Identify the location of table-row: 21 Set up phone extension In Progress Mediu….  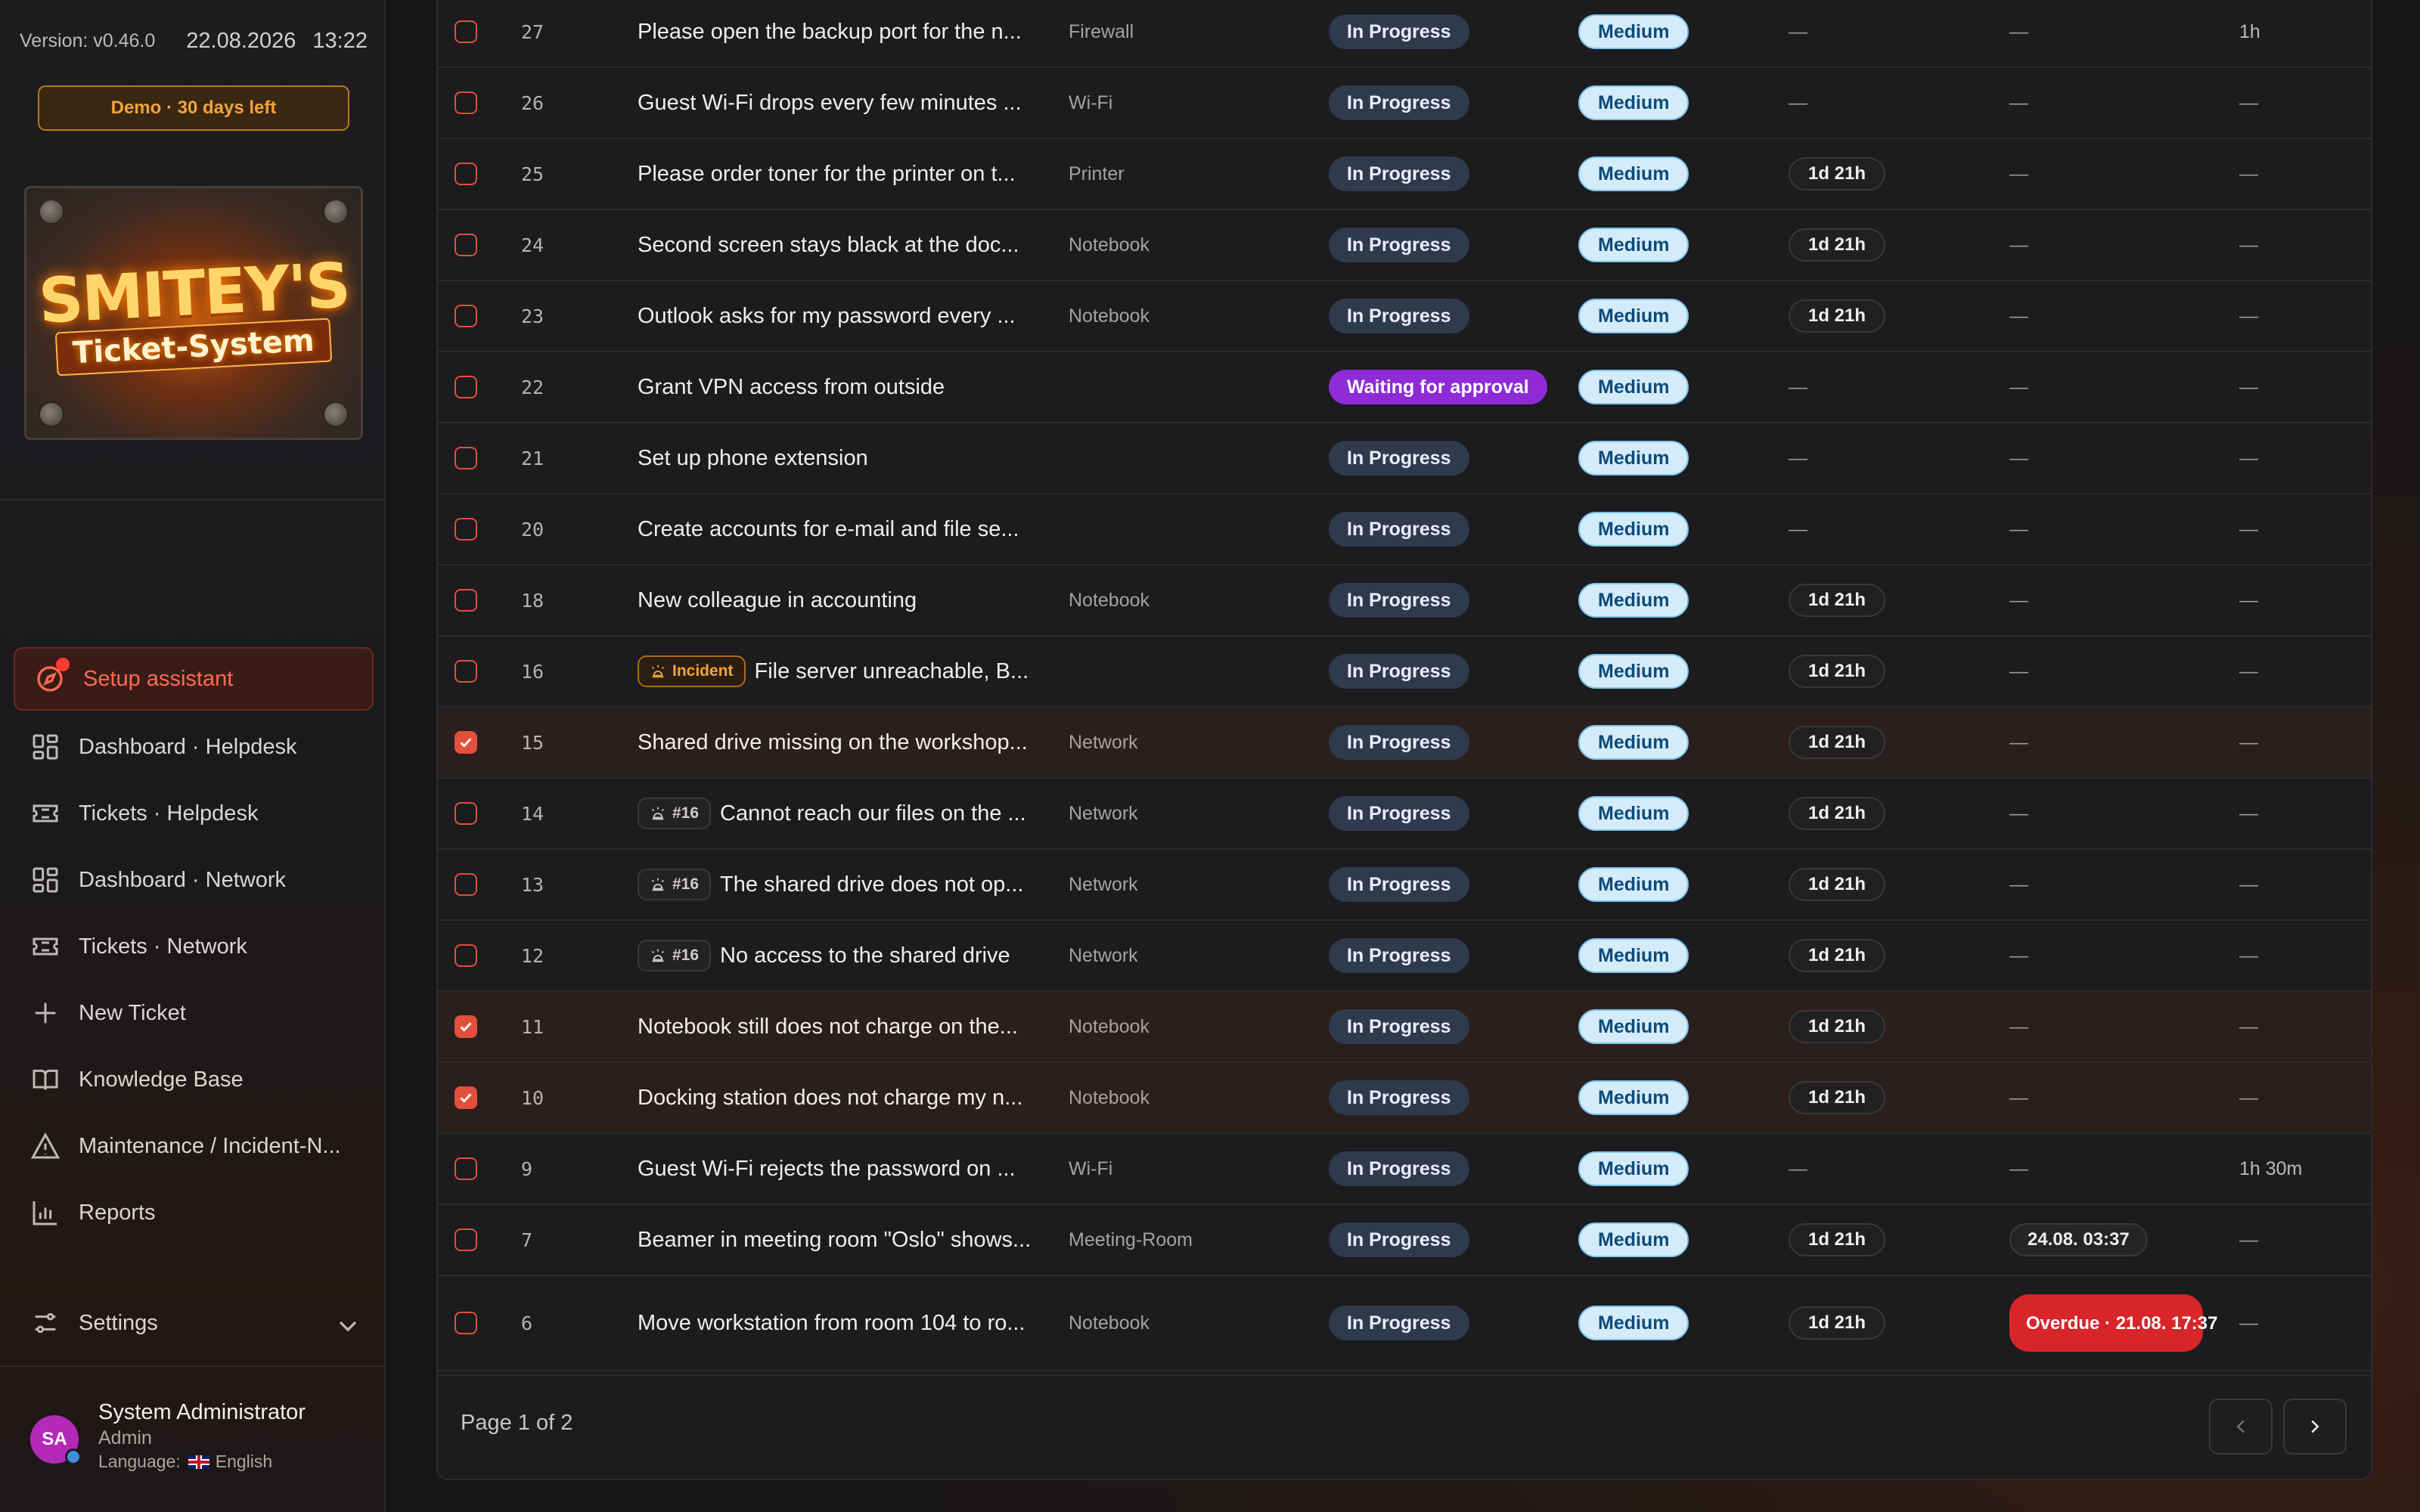
(1404, 459).